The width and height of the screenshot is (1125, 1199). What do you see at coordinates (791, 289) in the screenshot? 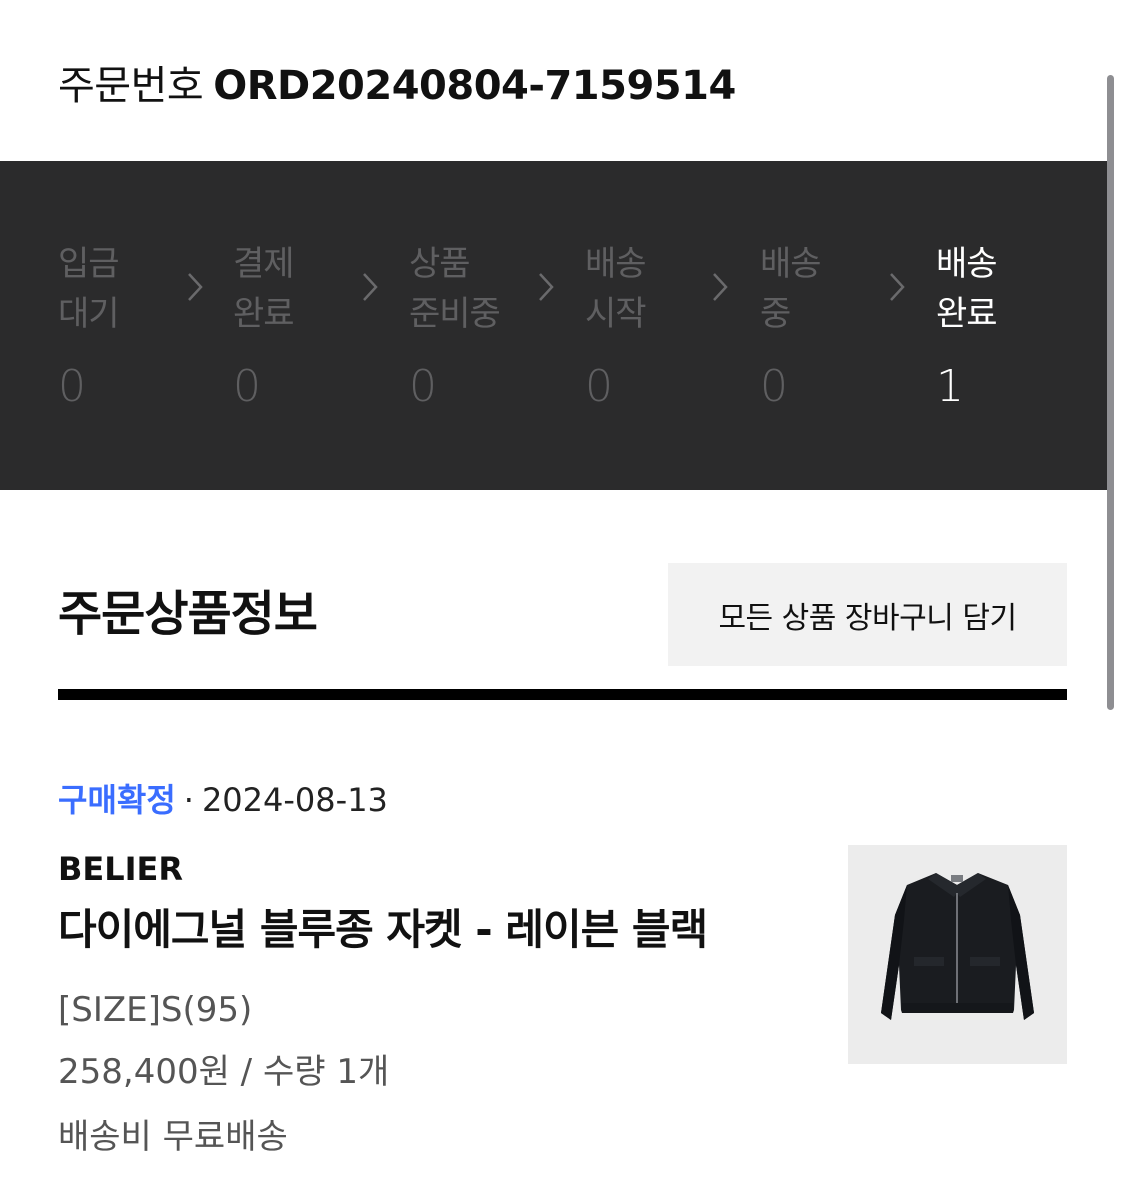
I see `step-label: 배송 중` at bounding box center [791, 289].